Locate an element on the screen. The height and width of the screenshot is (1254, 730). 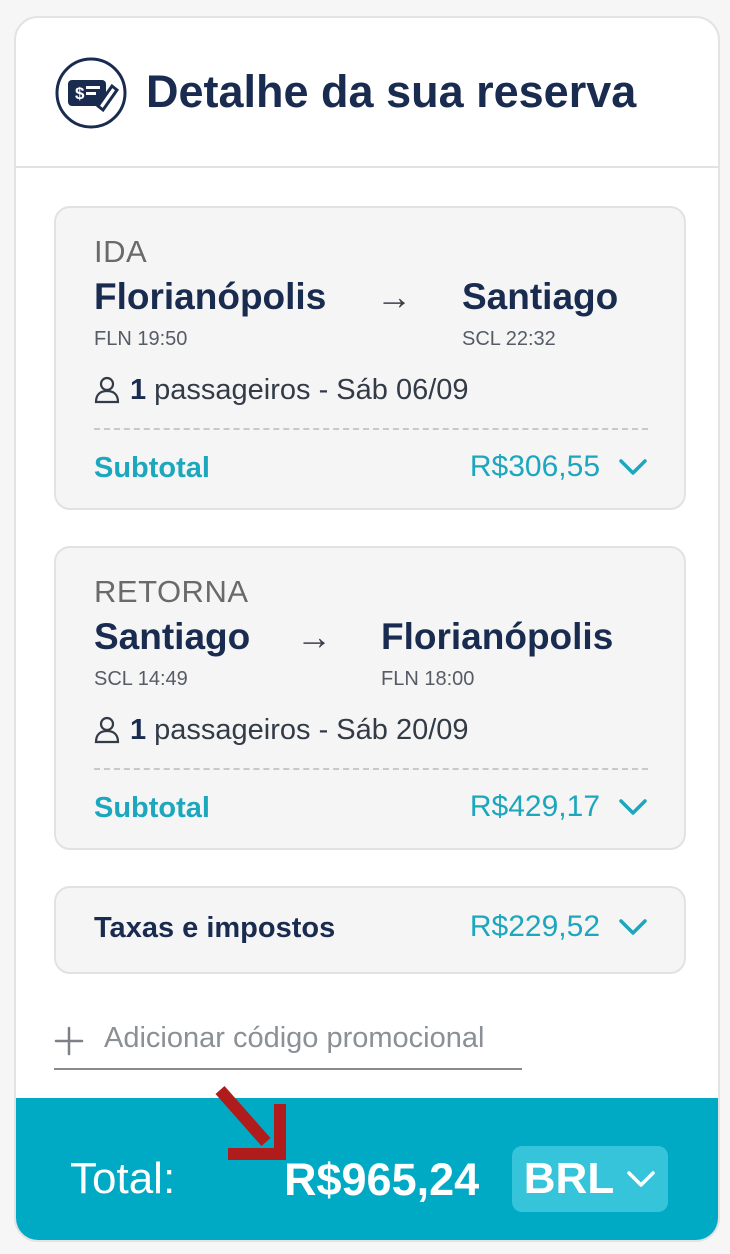
passenger-date-text: passageiros - Sáb 20/09 is located at coordinates (311, 729).